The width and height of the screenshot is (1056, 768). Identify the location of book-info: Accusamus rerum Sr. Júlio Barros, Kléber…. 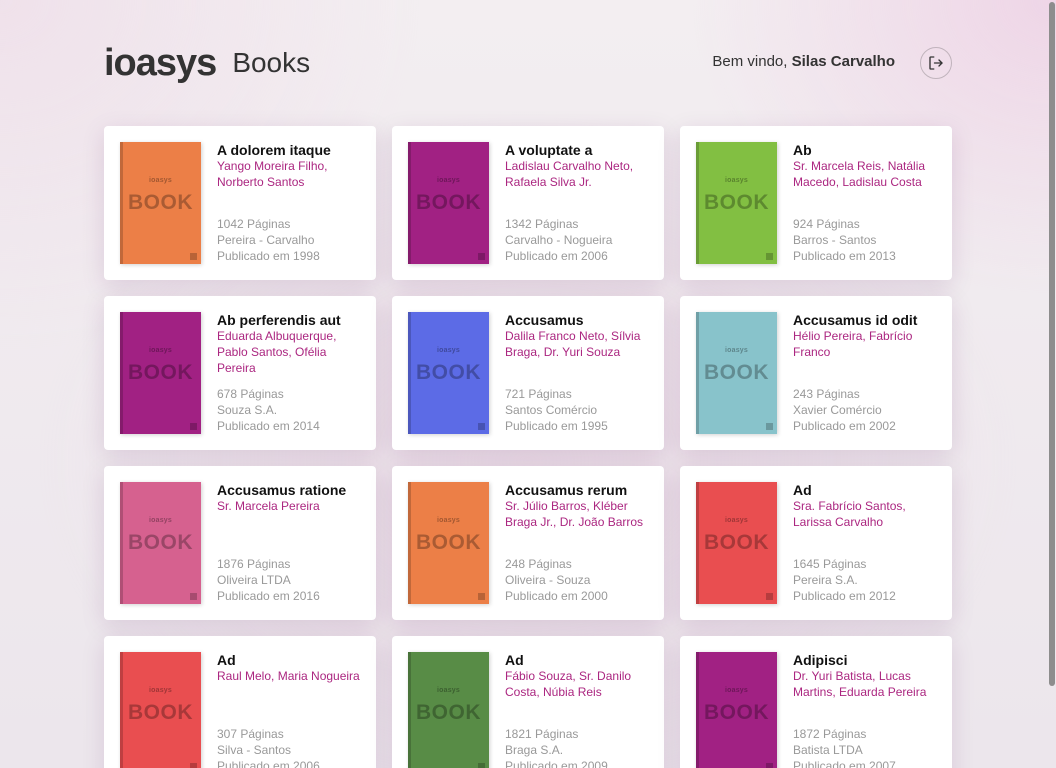
(579, 543).